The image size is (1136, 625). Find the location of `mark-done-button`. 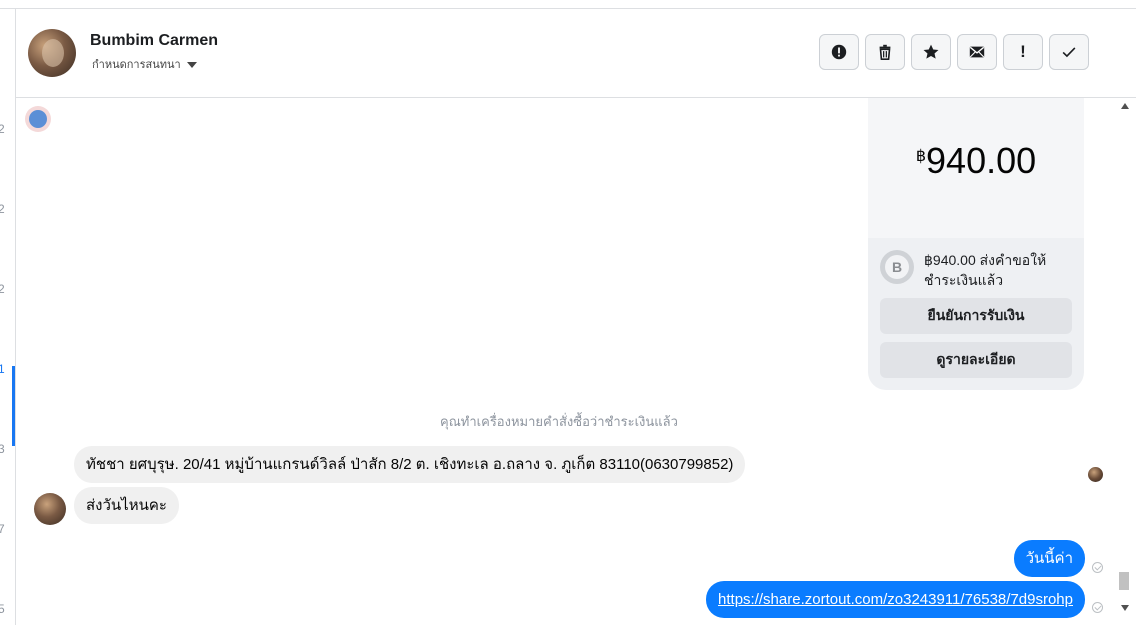

mark-done-button is located at coordinates (1069, 52).